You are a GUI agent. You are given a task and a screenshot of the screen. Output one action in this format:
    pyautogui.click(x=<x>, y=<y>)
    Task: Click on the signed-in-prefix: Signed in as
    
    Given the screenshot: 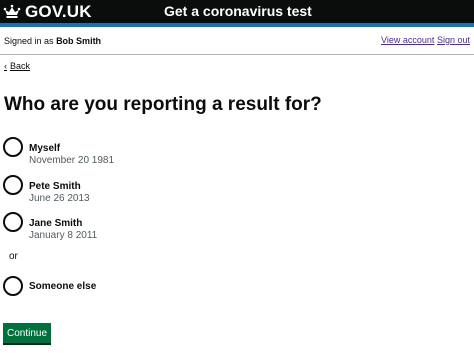 What is the action you would take?
    pyautogui.click(x=29, y=41)
    